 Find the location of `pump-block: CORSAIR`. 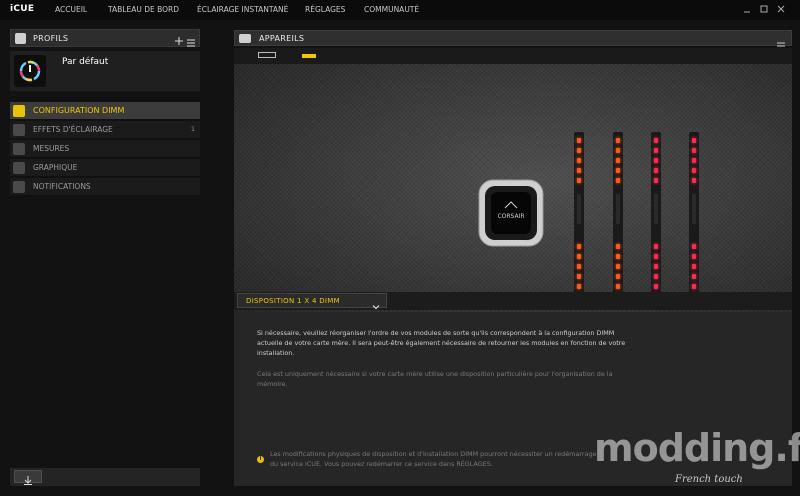

pump-block: CORSAIR is located at coordinates (511, 213).